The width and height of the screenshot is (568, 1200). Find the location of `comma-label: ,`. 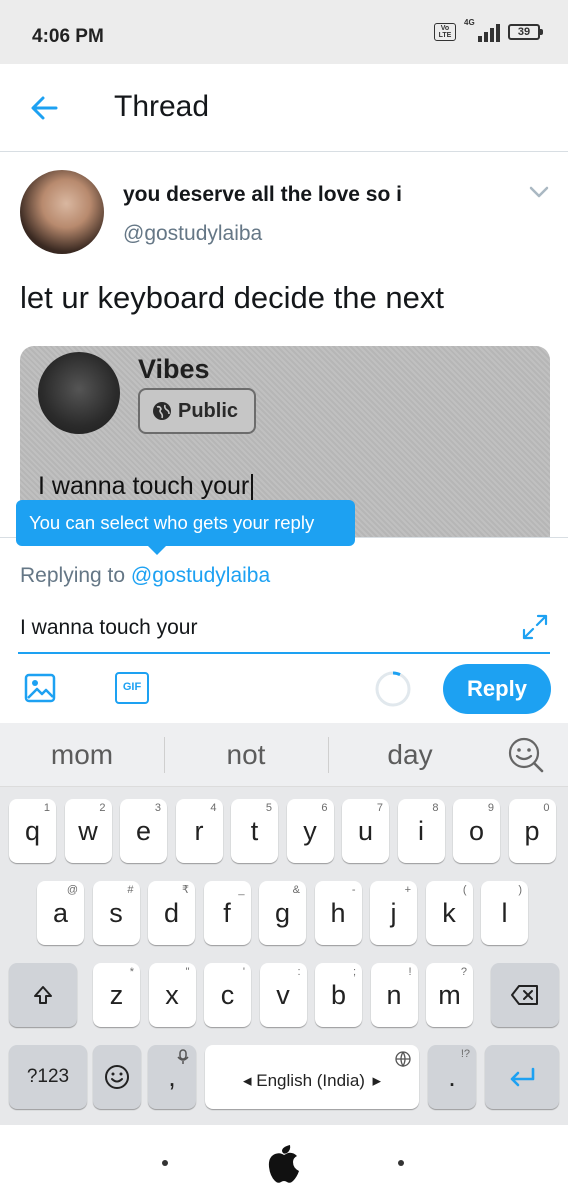

comma-label: , is located at coordinates (172, 1077).